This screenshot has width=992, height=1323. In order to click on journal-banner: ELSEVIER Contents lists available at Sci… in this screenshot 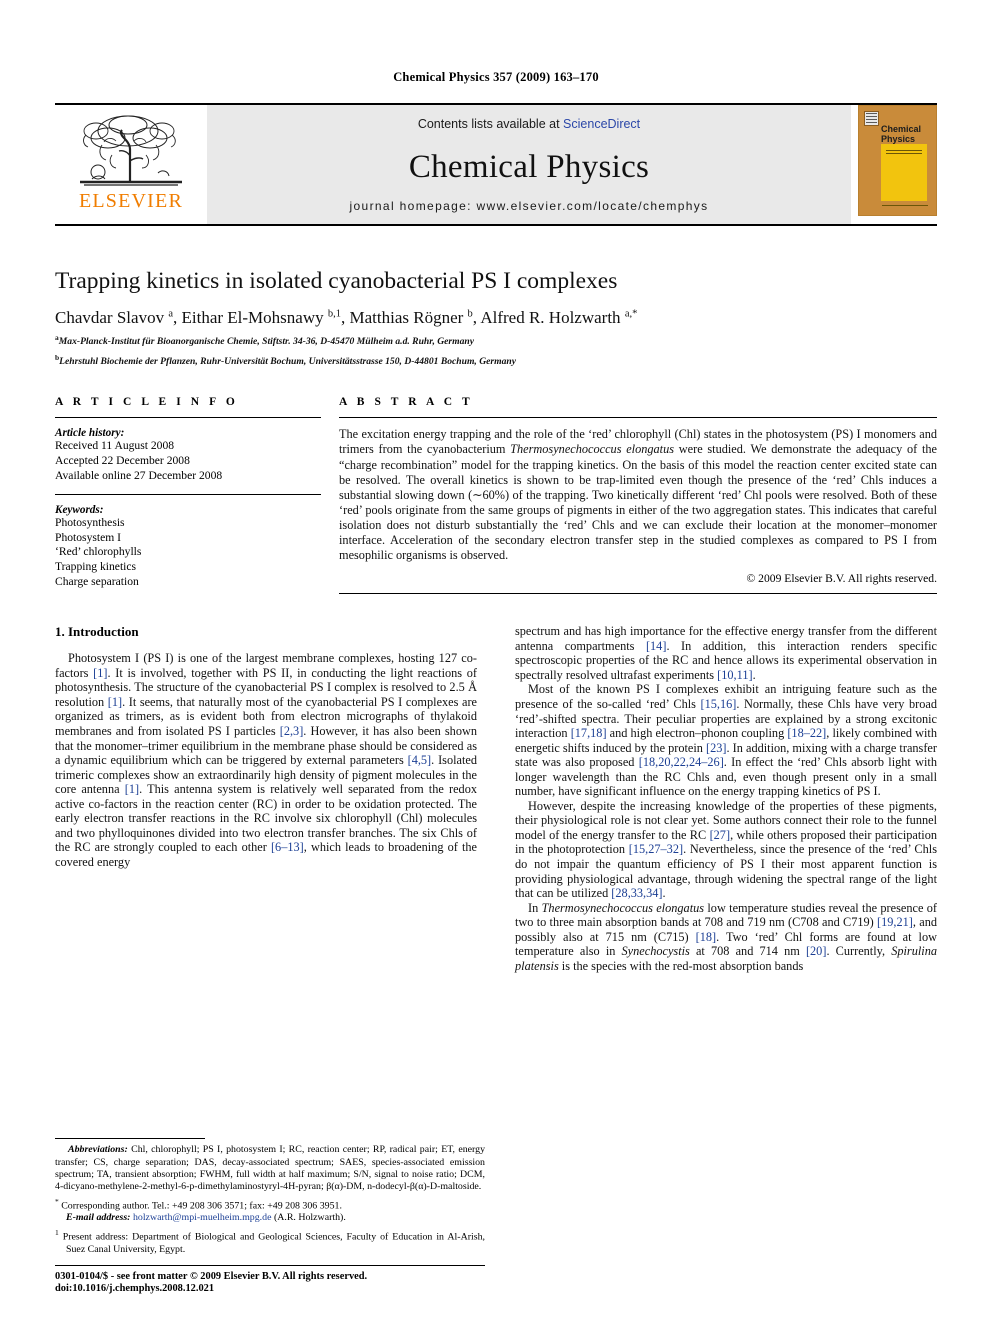, I will do `click(496, 163)`.